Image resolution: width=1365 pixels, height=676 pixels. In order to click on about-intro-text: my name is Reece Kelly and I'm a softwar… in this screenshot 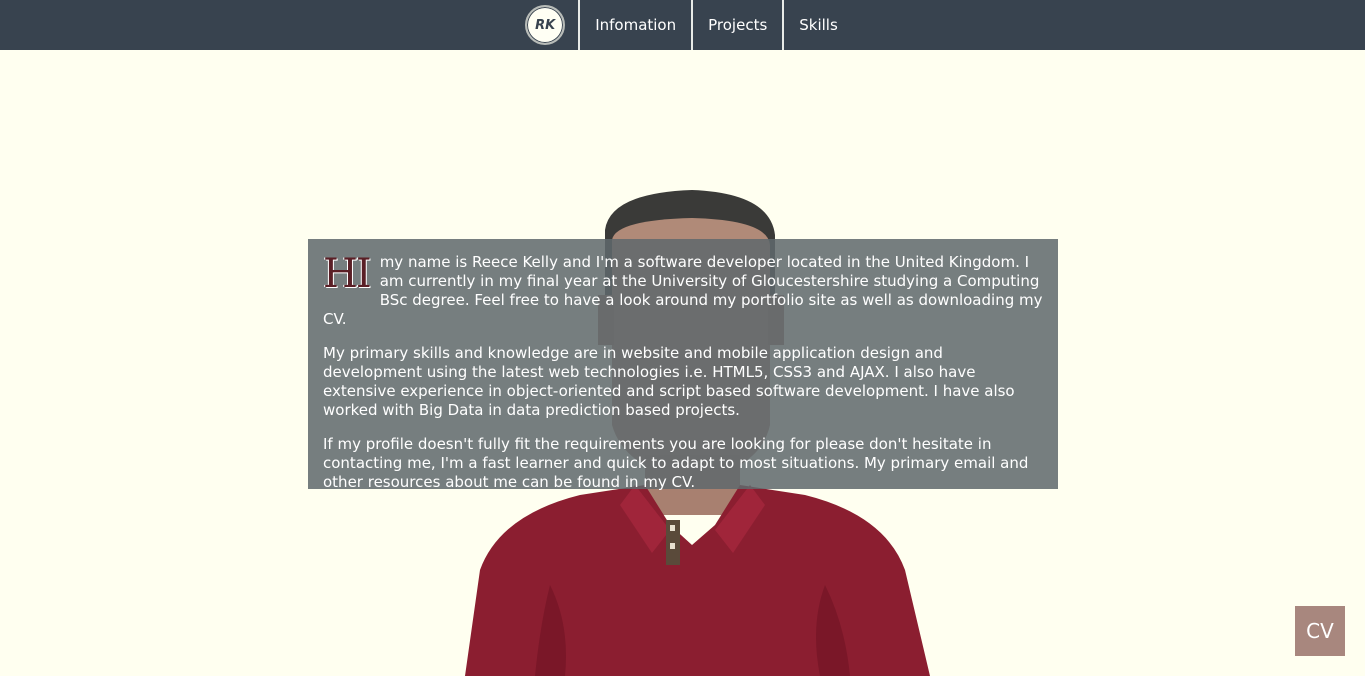, I will do `click(683, 290)`.